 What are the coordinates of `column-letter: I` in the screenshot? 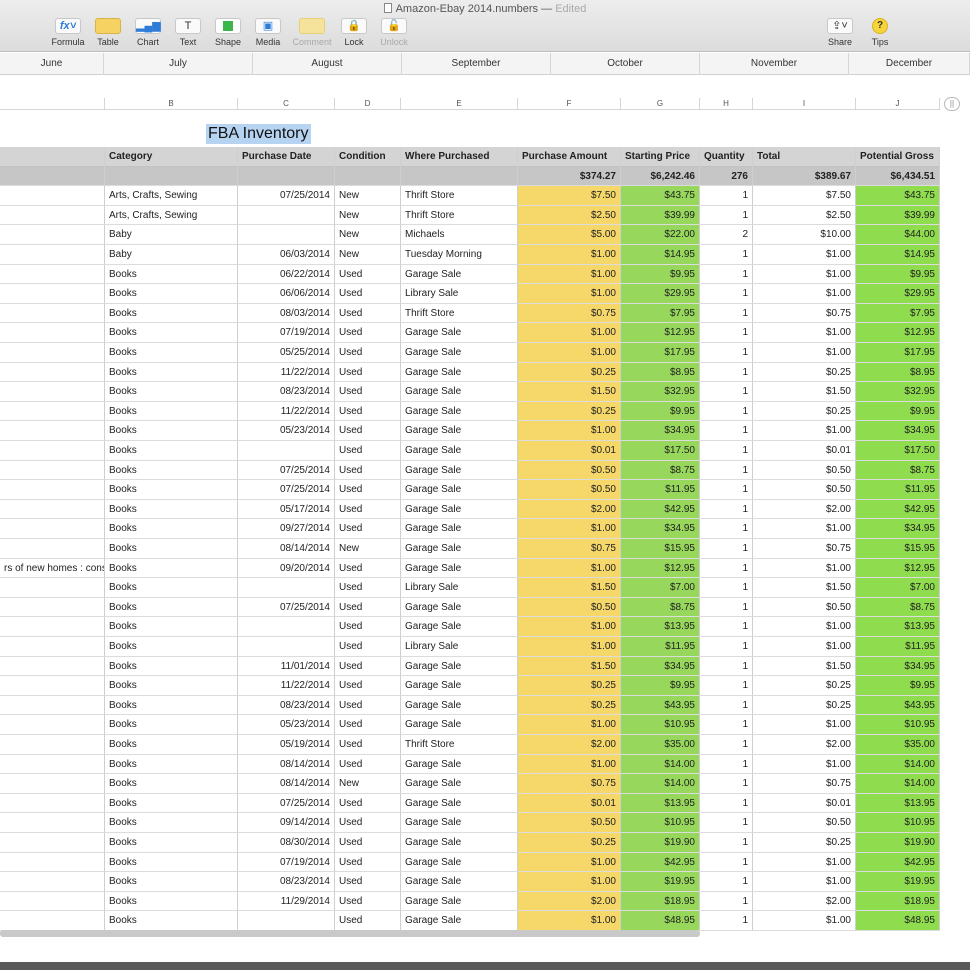 It's located at (804, 104).